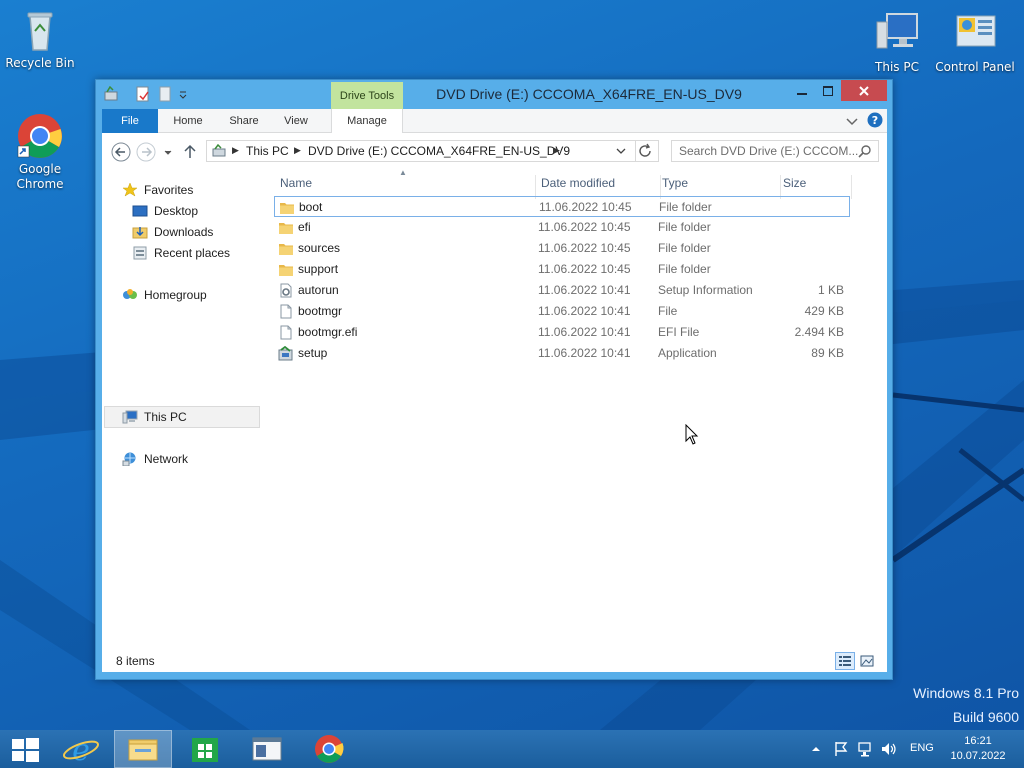 This screenshot has width=1024, height=768. What do you see at coordinates (589, 94) in the screenshot?
I see `window-title: DVD Drive (E:) CCCOMA_X64FRE_EN-US_DV9` at bounding box center [589, 94].